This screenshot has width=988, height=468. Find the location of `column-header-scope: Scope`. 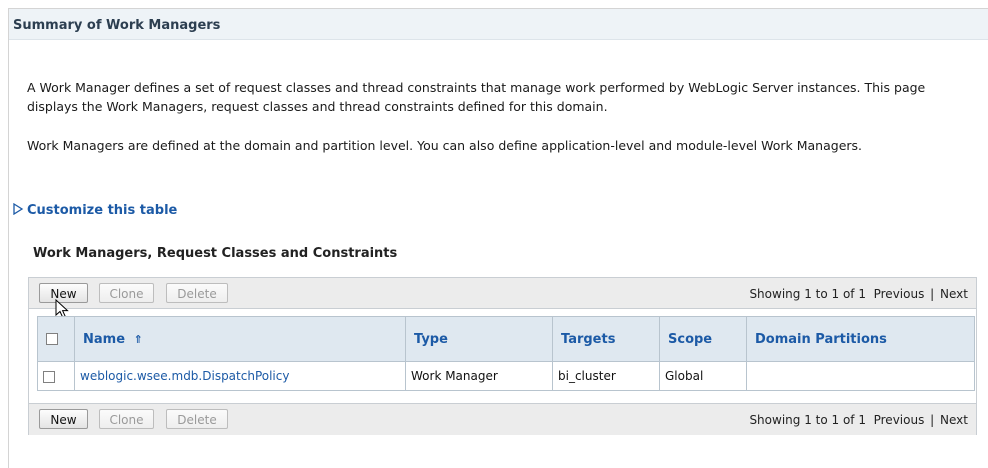

column-header-scope: Scope is located at coordinates (703, 339).